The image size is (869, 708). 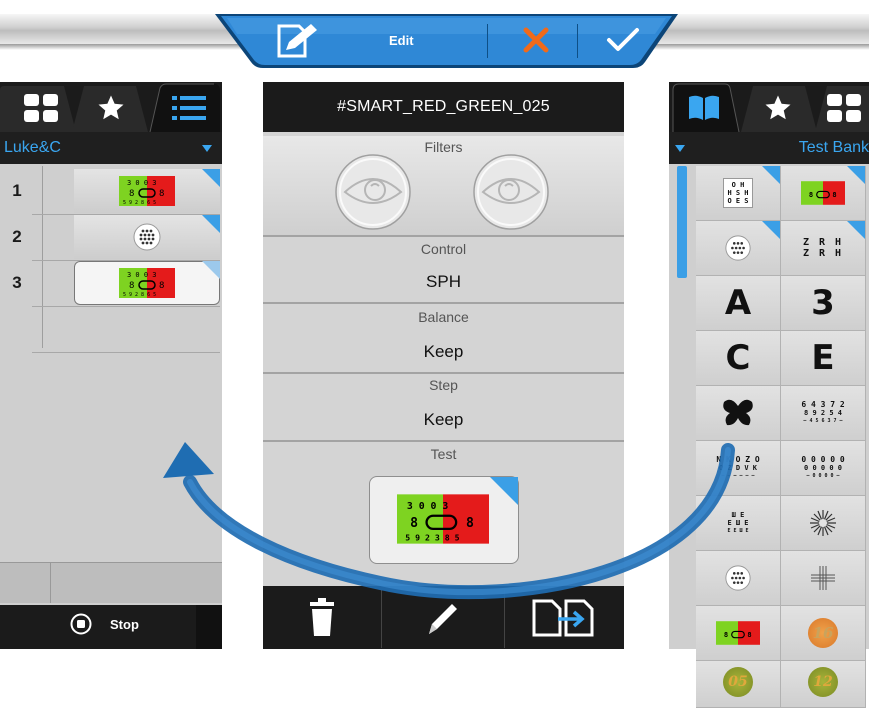 I want to click on right-tab-bar, so click(x=769, y=107).